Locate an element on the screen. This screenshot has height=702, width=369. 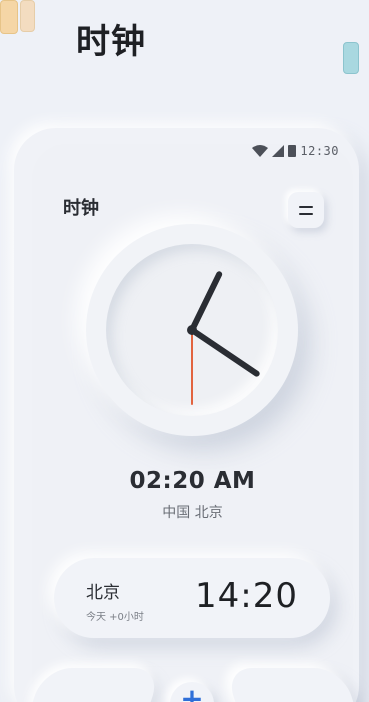
clock-hands is located at coordinates (223, 338).